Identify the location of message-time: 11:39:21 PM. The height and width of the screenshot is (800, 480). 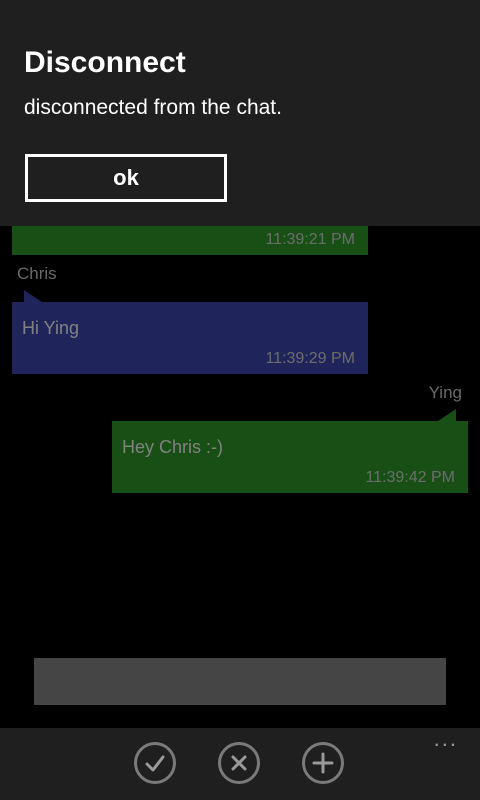
(310, 239).